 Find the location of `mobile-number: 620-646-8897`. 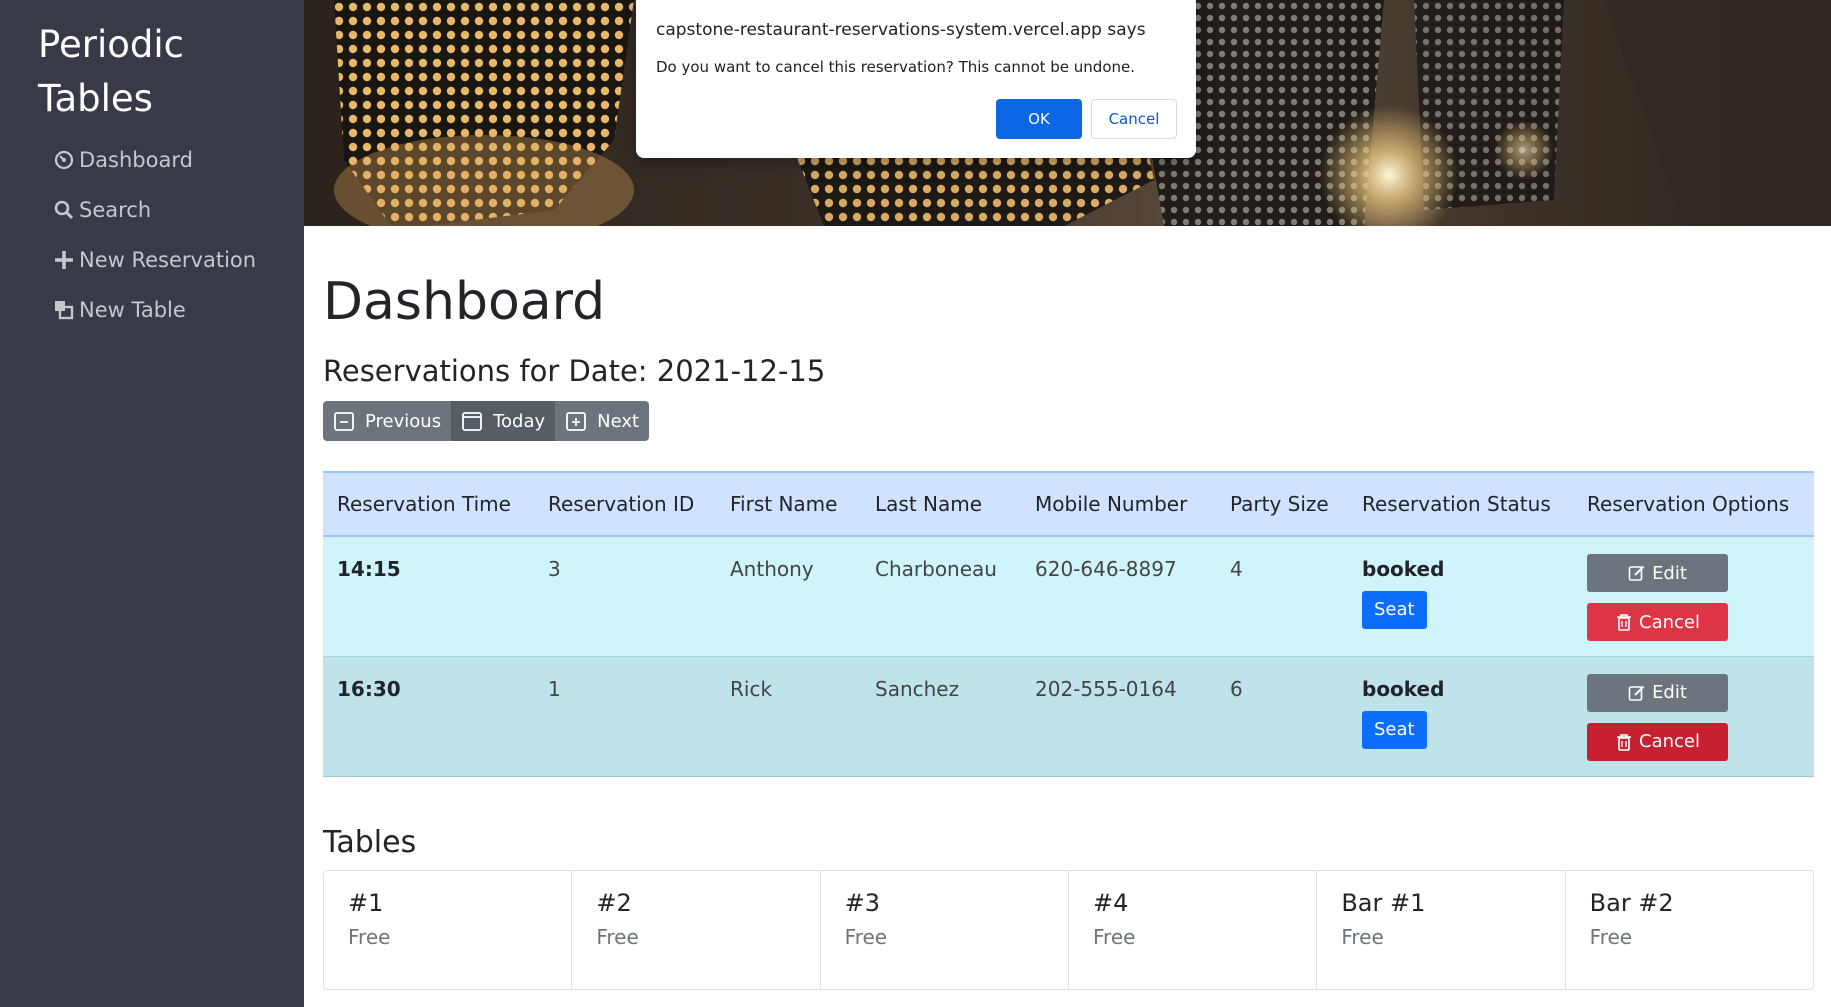

mobile-number: 620-646-8897 is located at coordinates (1118, 596).